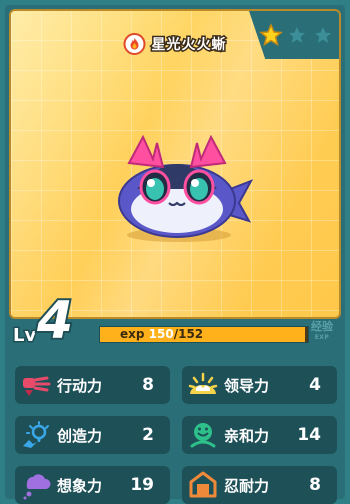 This screenshot has width=350, height=504. I want to click on stat-label: 领导力, so click(247, 385).